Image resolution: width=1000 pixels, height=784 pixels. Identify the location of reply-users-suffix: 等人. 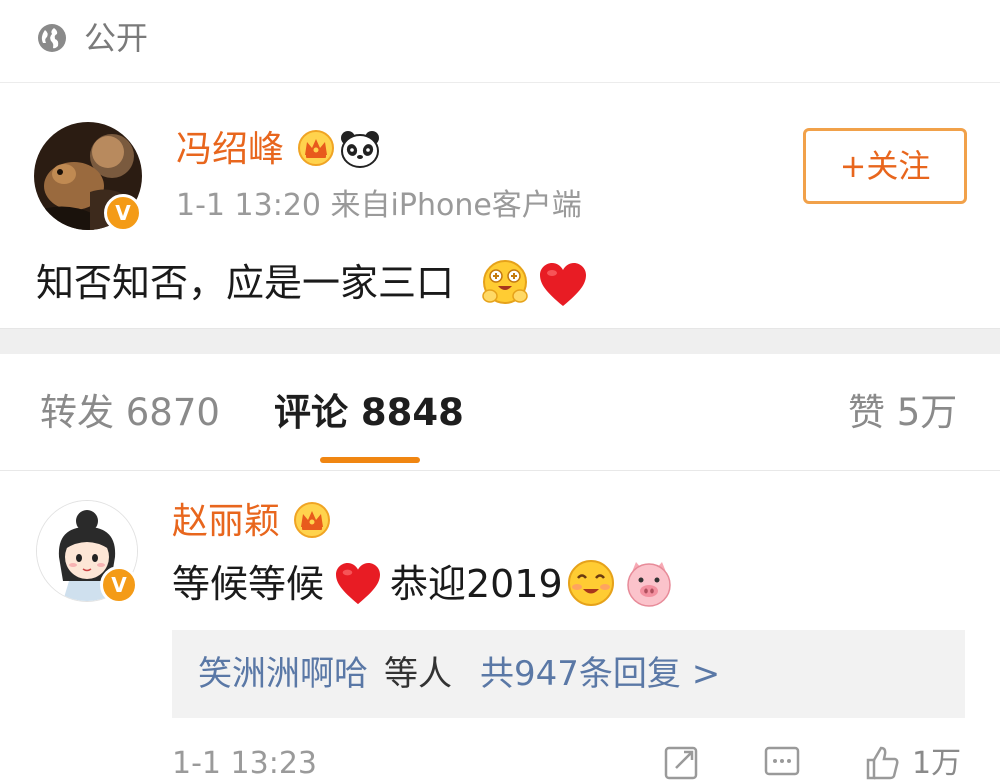
(418, 674).